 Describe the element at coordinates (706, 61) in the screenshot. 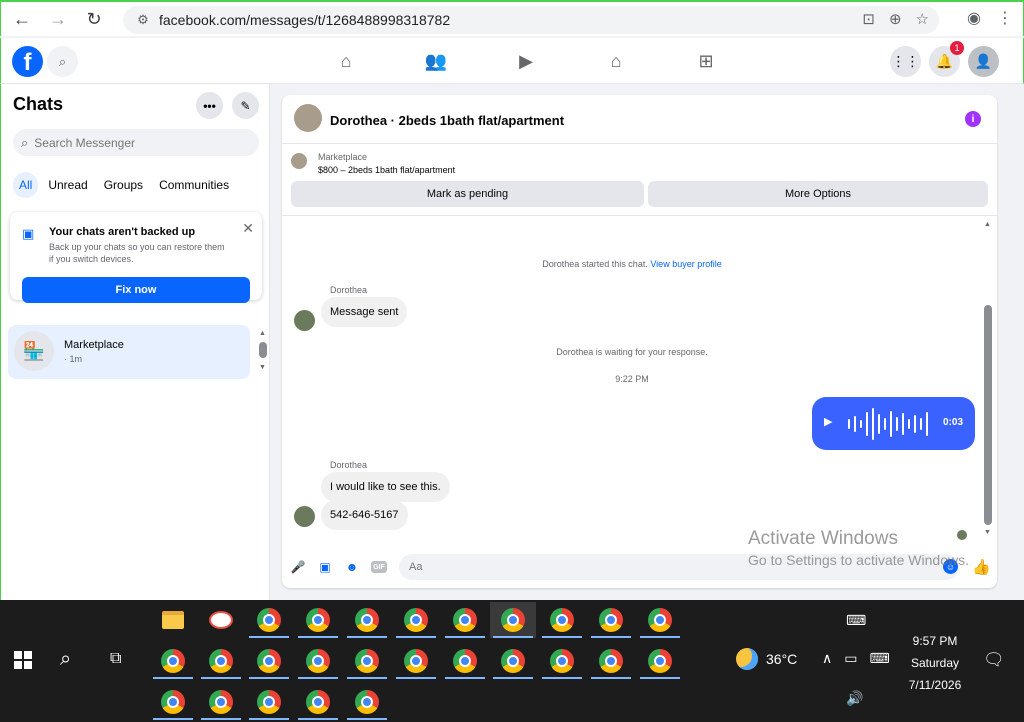

I see `gaming-icon: ⊞` at that location.